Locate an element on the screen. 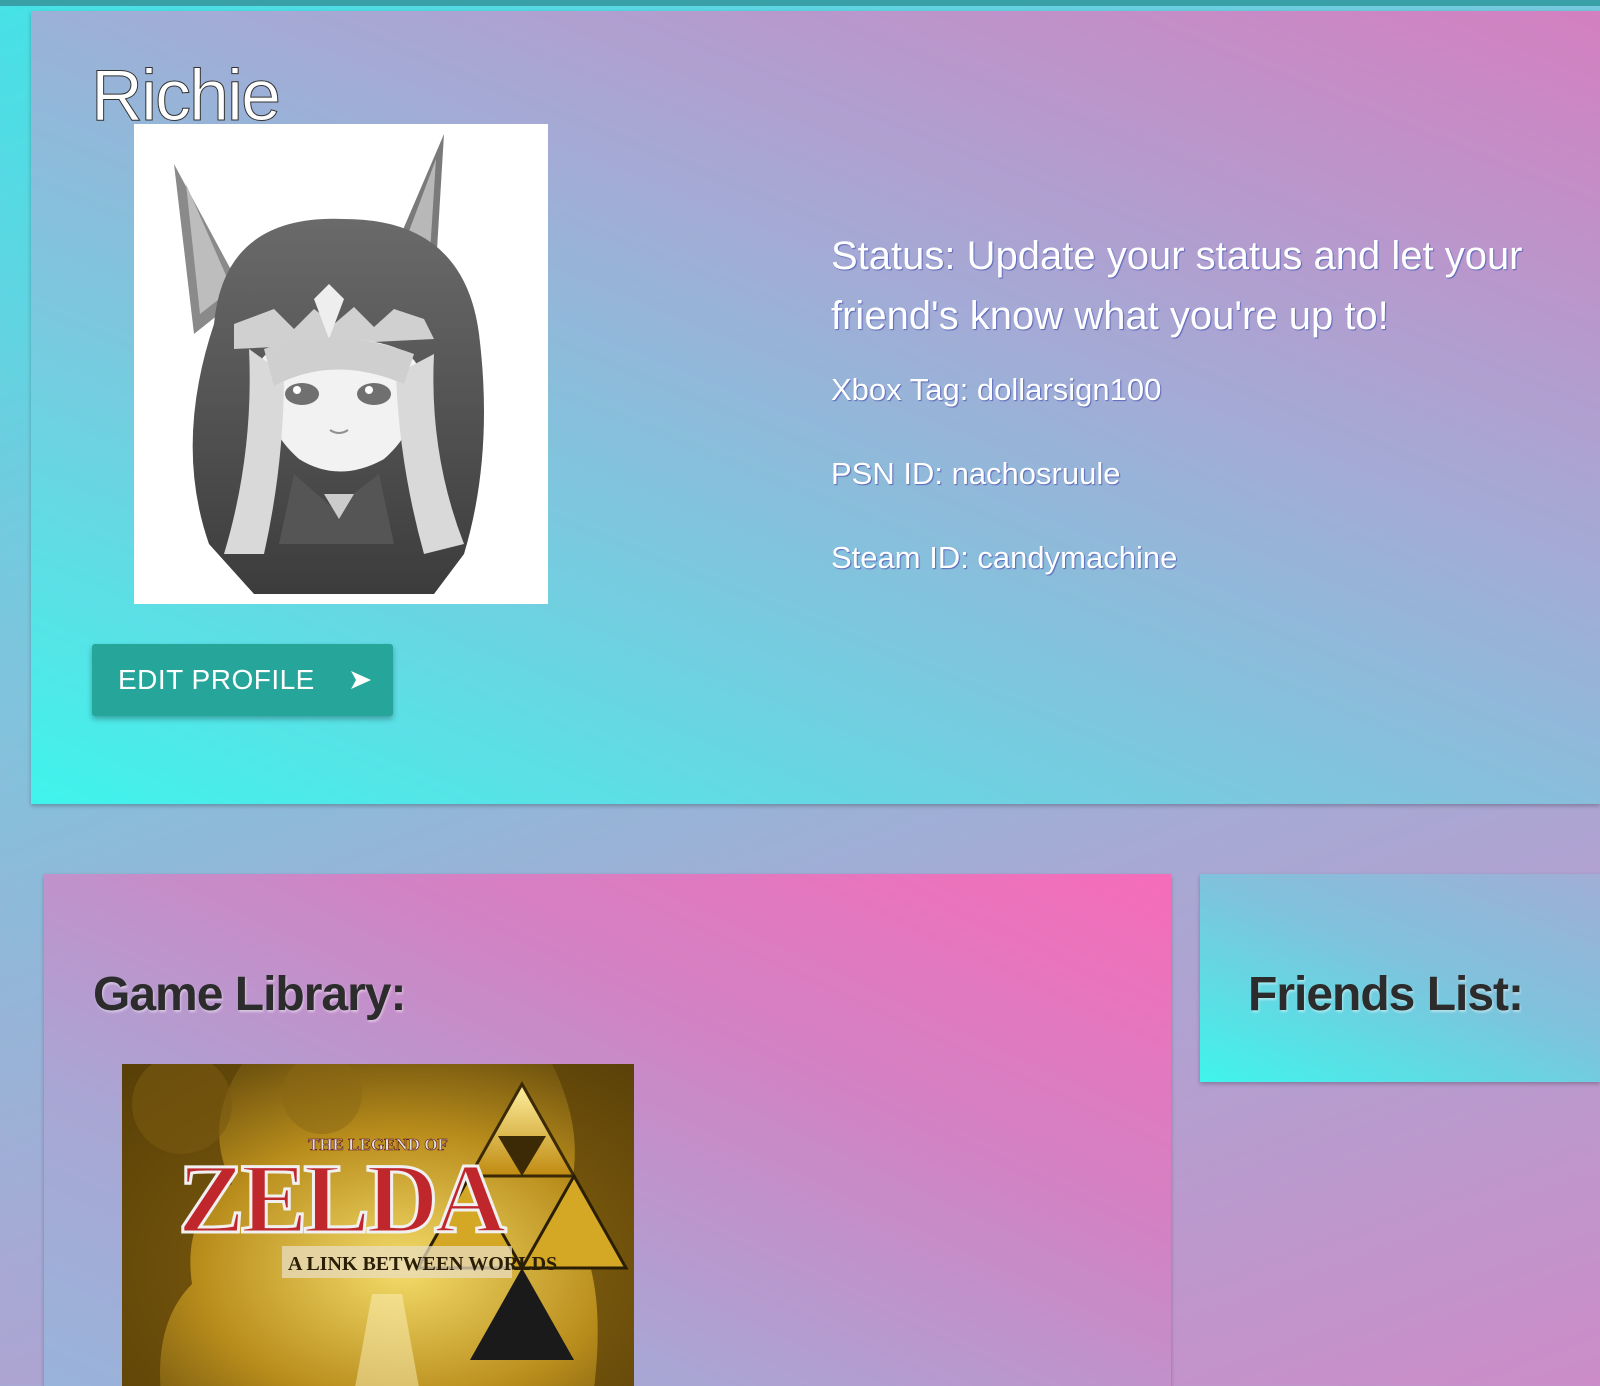 This screenshot has height=1386, width=1600. xbox-tag: Xbox Tag: dollarsign100 is located at coordinates (996, 389).